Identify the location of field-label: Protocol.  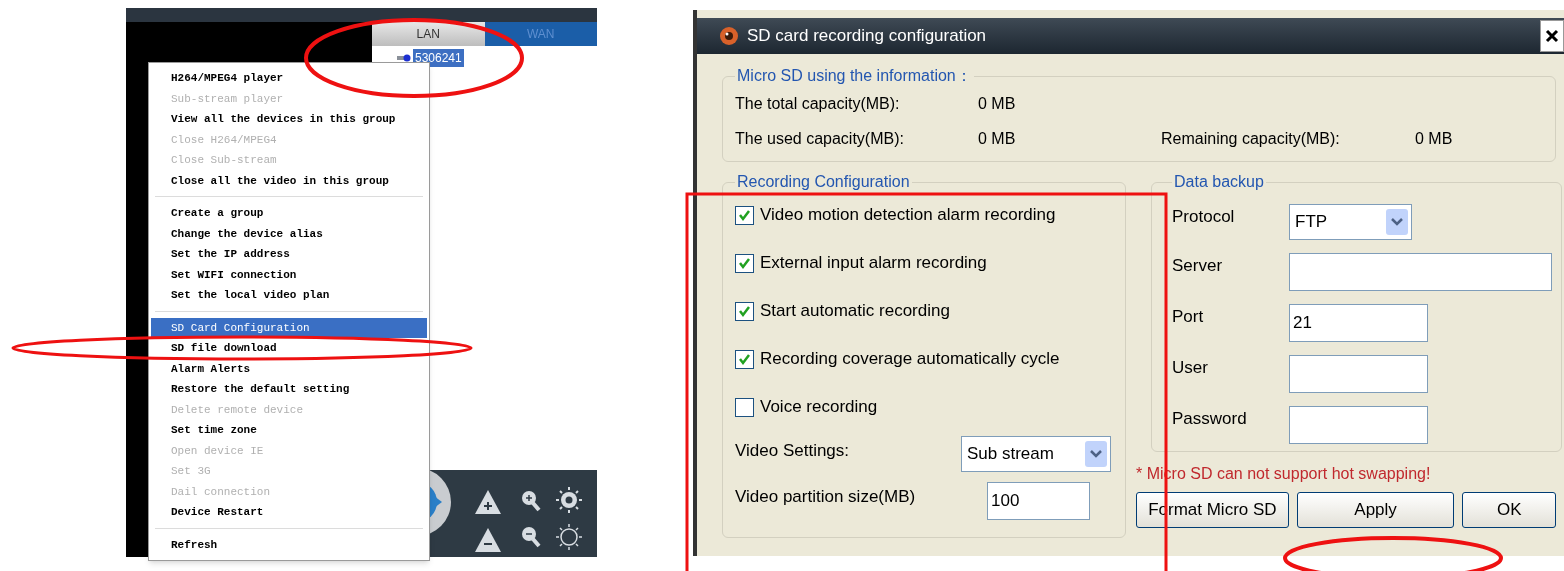
(1204, 217).